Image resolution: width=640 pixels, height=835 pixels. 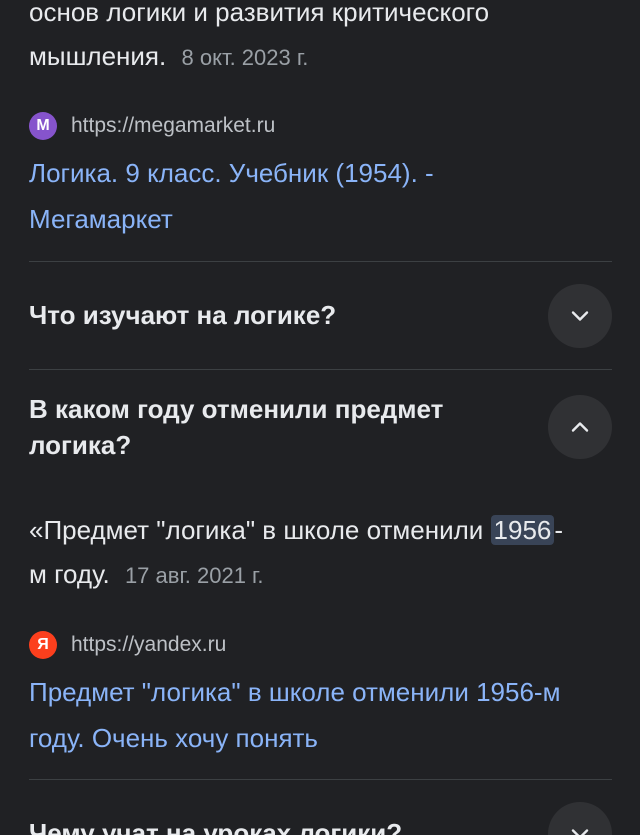 What do you see at coordinates (264, 427) in the screenshot?
I see `question-year-cancelled: В каком году отменили предмет логика?` at bounding box center [264, 427].